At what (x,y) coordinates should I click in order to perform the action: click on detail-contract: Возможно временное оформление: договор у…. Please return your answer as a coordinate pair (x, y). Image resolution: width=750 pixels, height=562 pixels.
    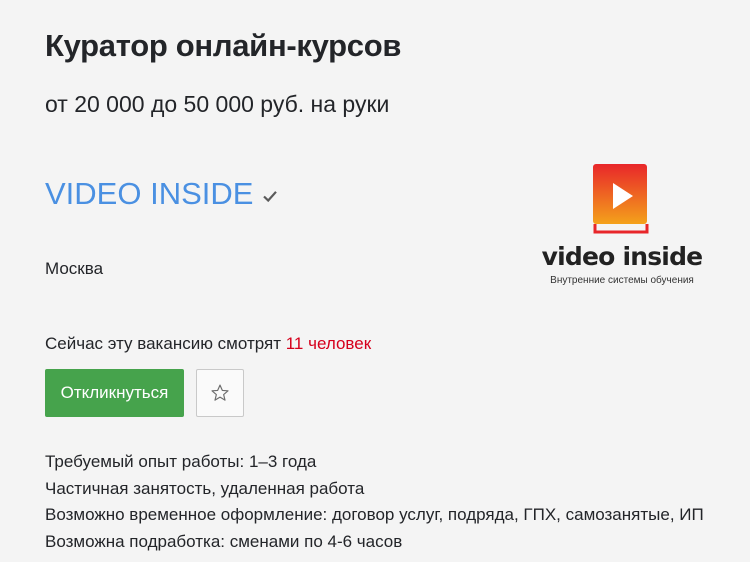
    Looking at the image, I should click on (374, 514).